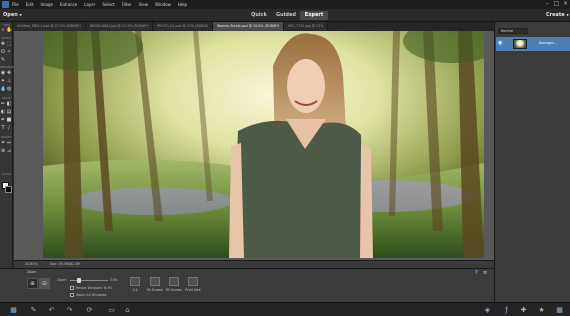  What do you see at coordinates (135, 281) in the screenshot?
I see `actual-pixels-button` at bounding box center [135, 281].